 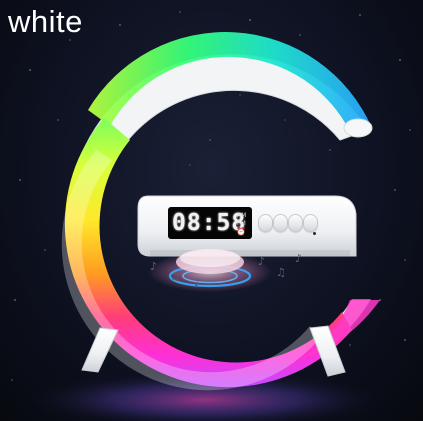 I want to click on color-variant-label: white, so click(x=45, y=21).